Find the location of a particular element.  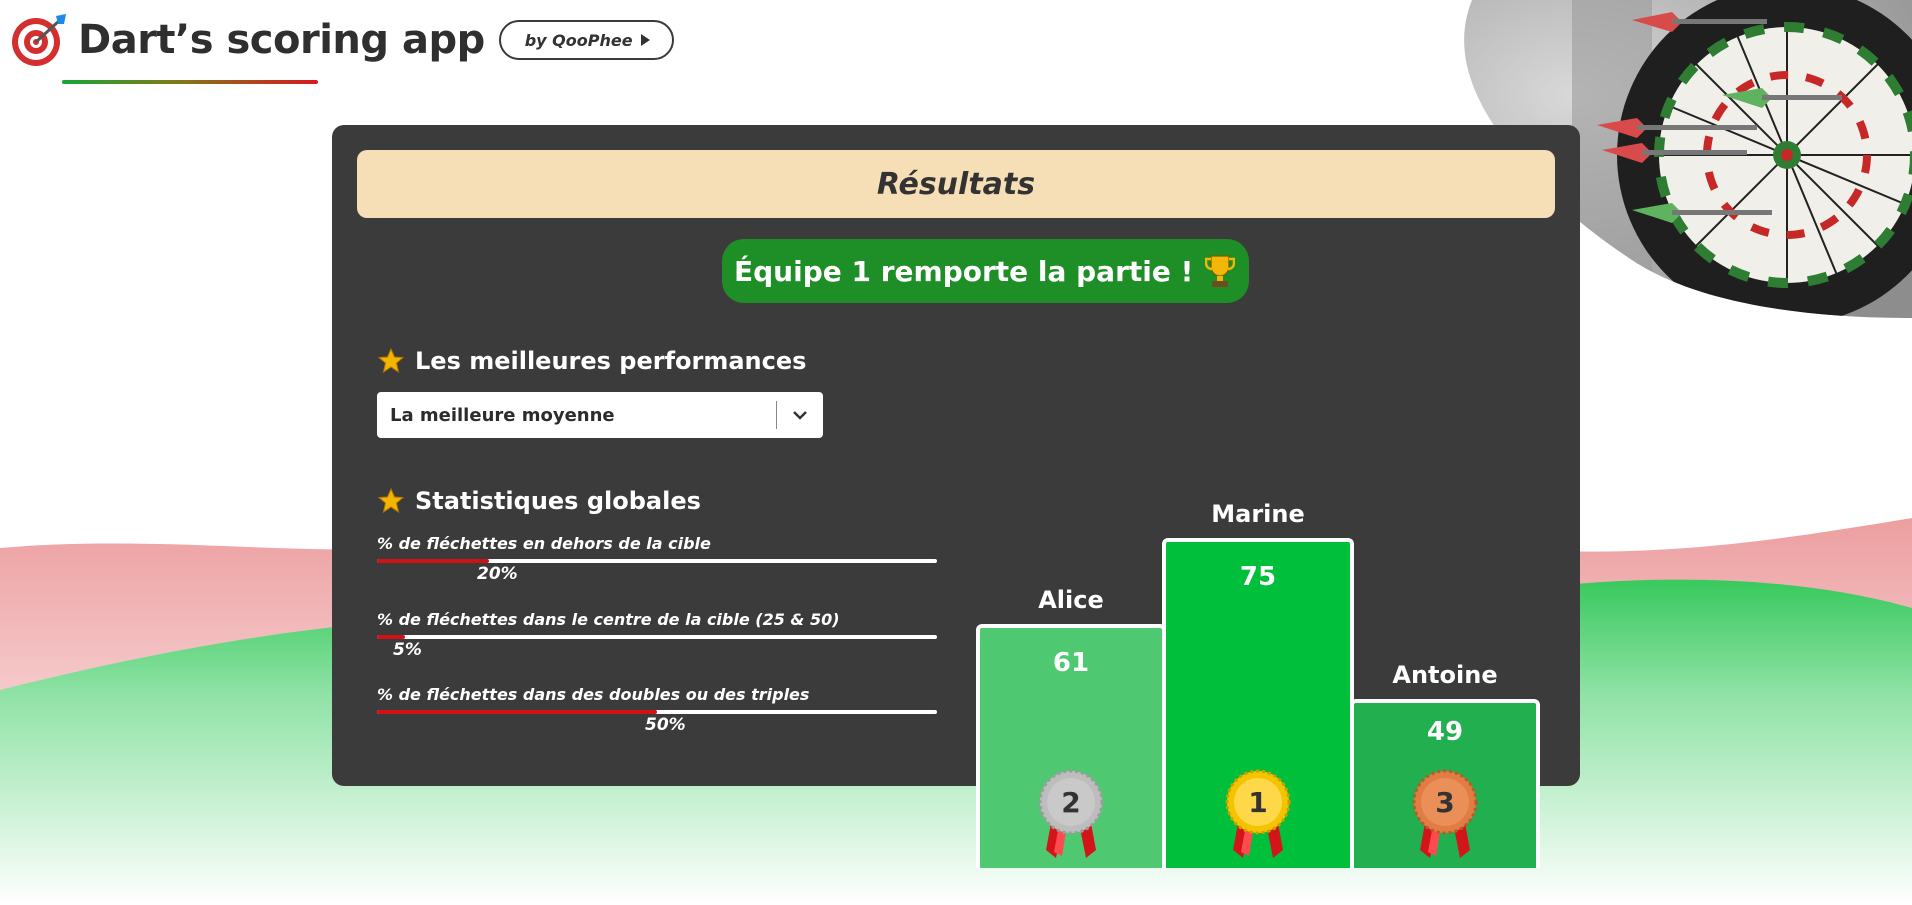

best-performances-text: Les meilleures performances is located at coordinates (611, 361).